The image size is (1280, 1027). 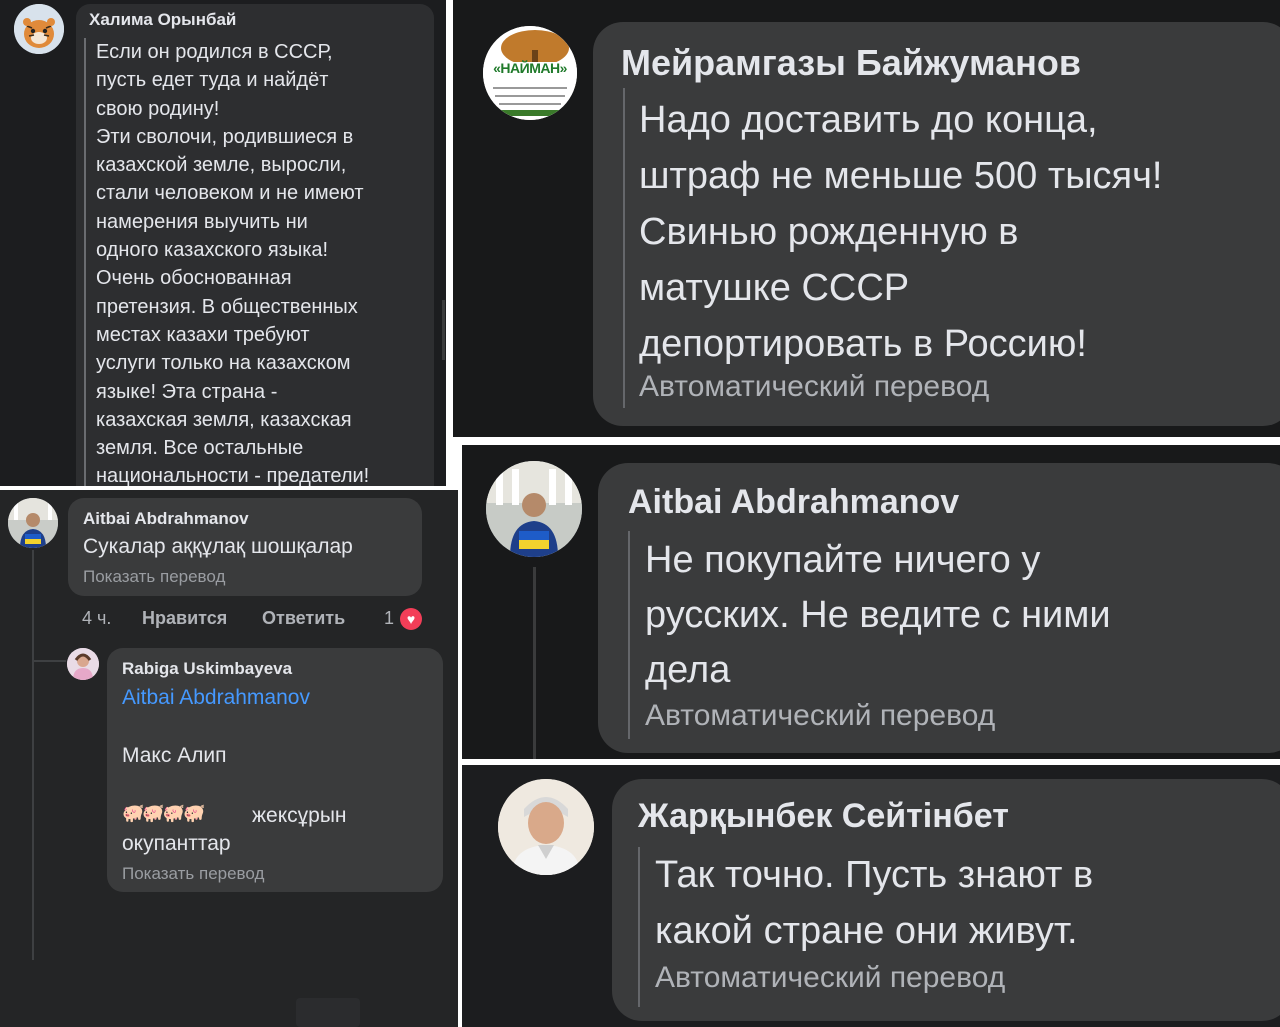 I want to click on reply-button: Ответить, so click(x=303, y=618).